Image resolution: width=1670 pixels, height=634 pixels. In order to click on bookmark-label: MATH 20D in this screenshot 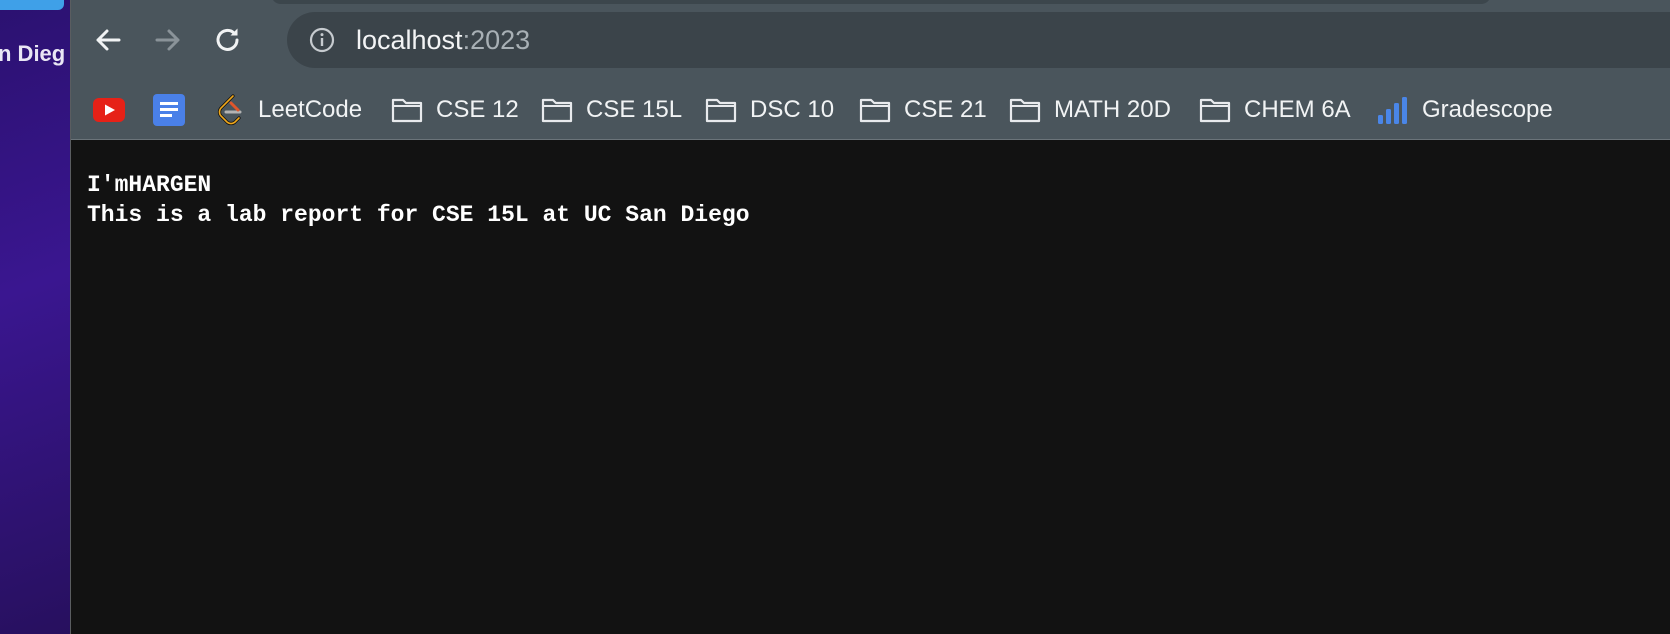, I will do `click(1112, 109)`.